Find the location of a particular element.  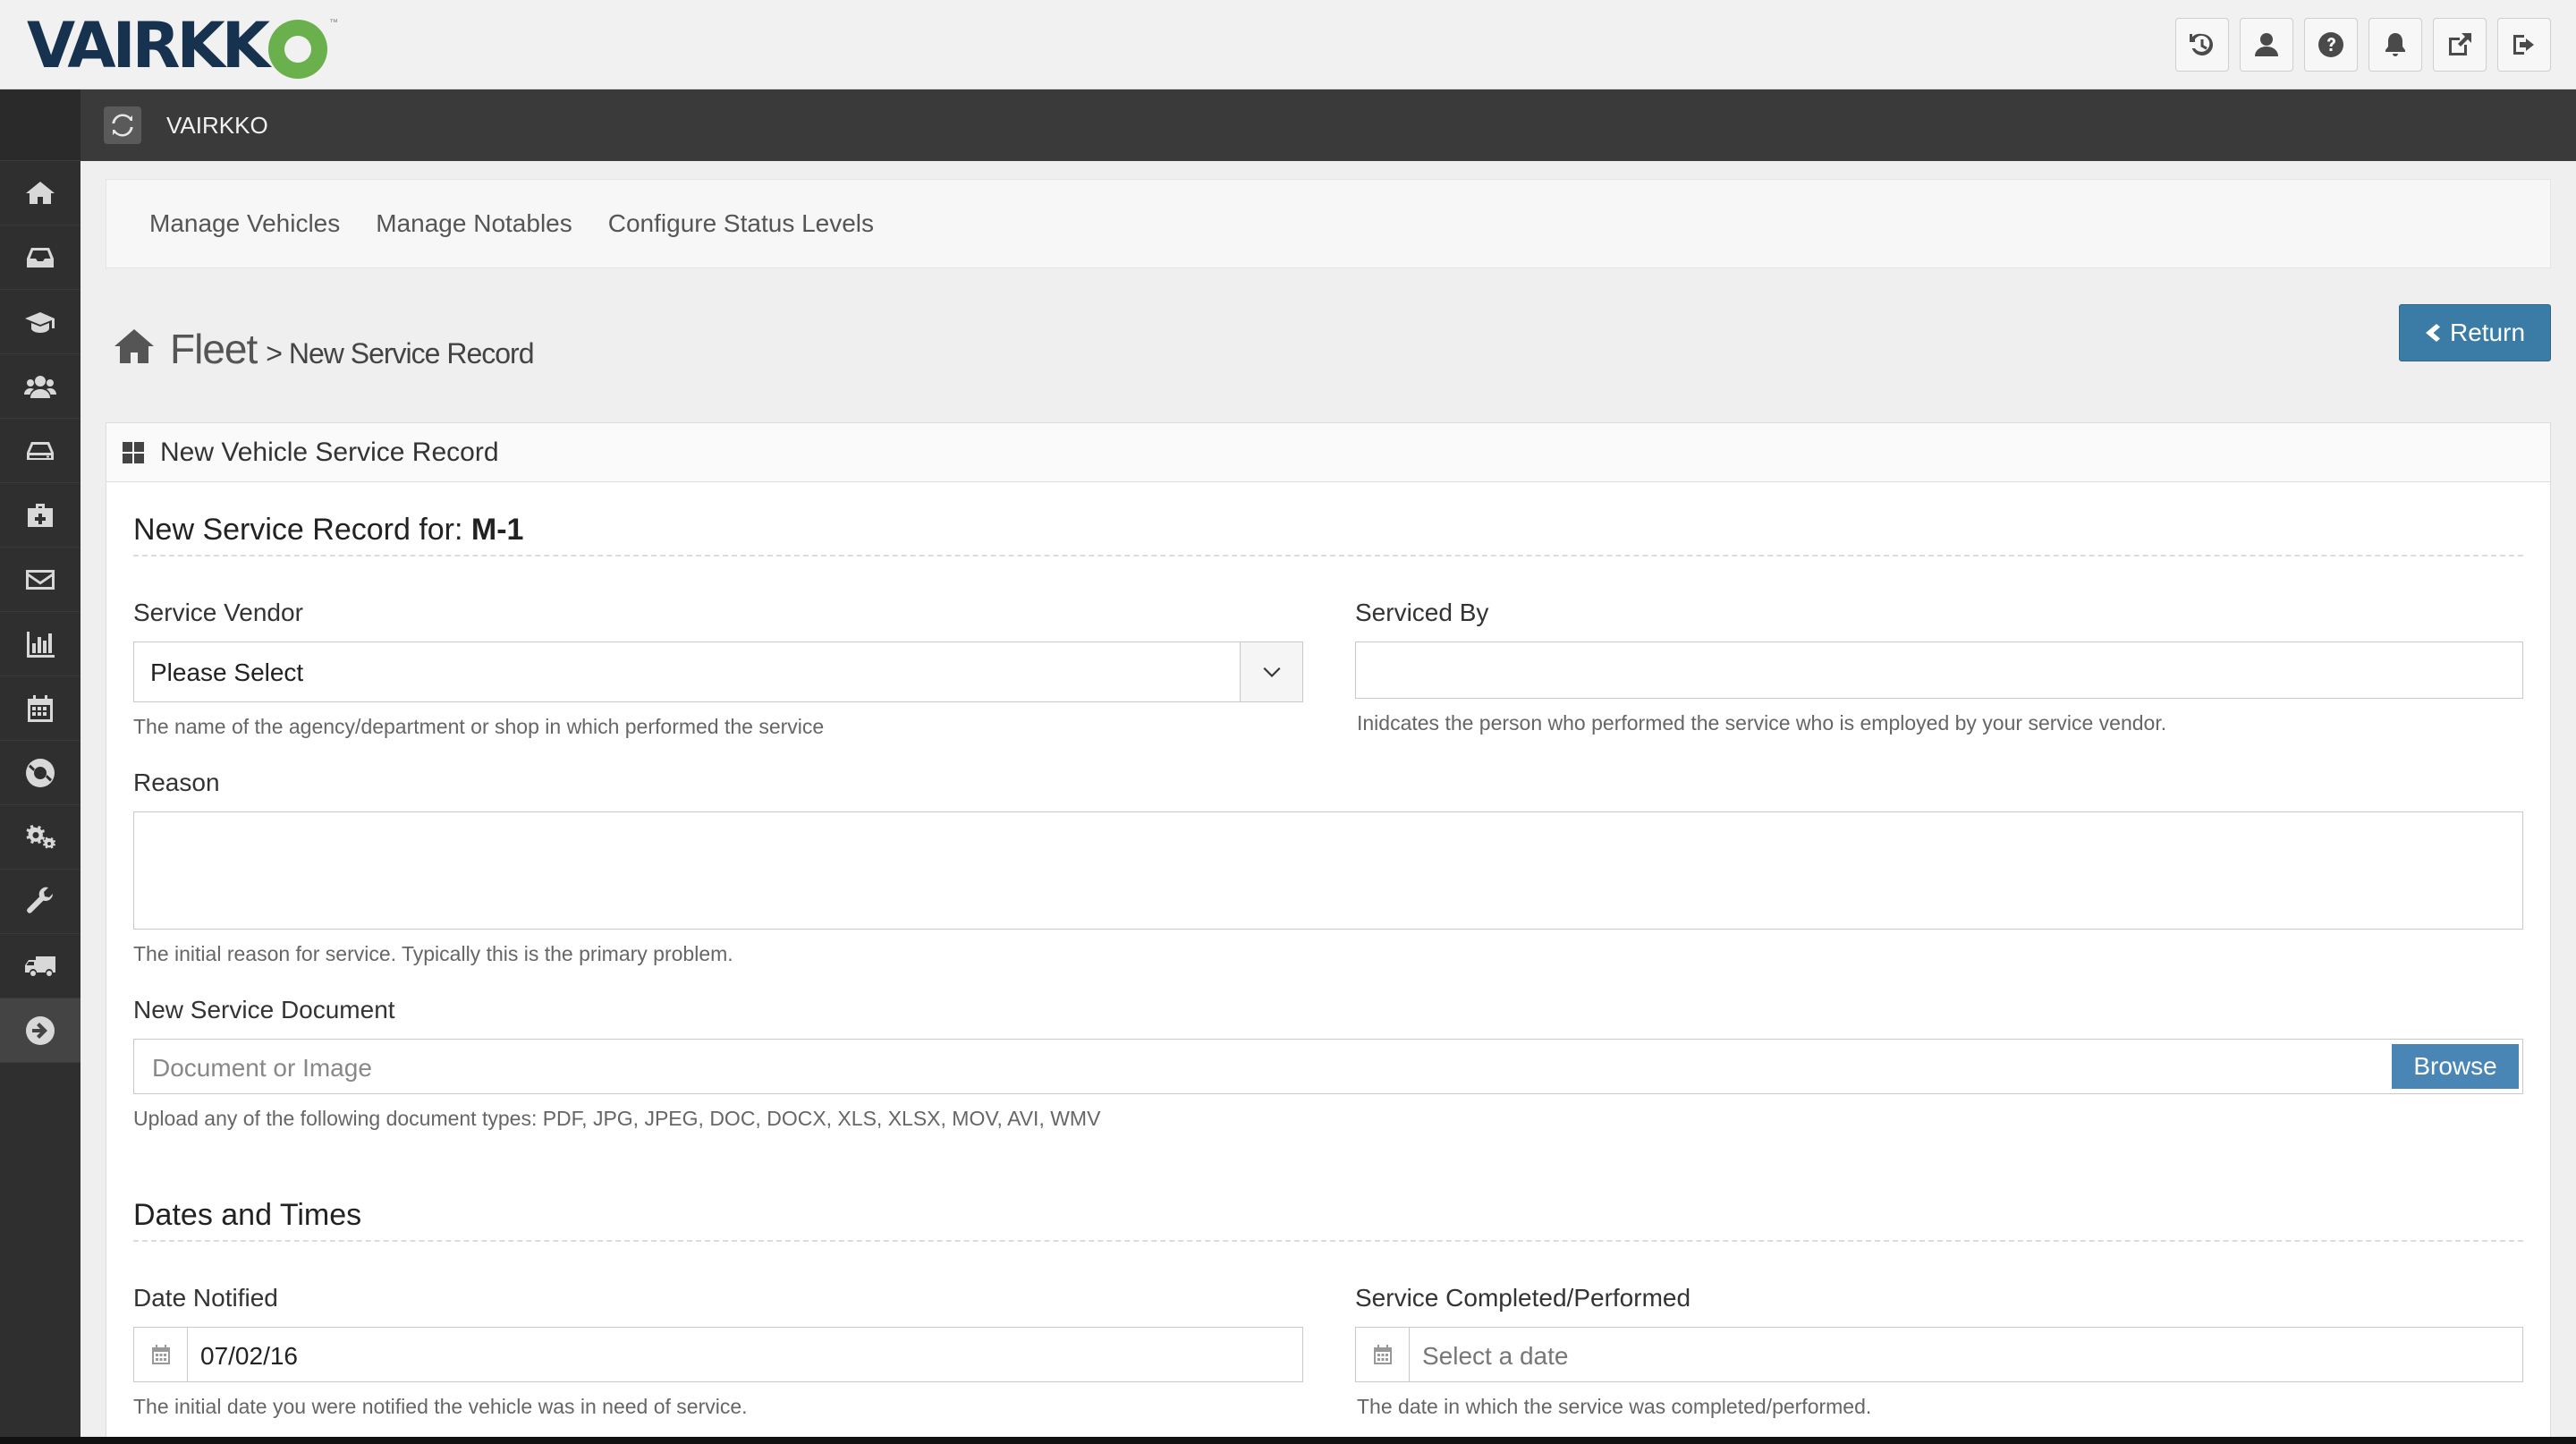

browse-button: Browse is located at coordinates (2455, 1067).